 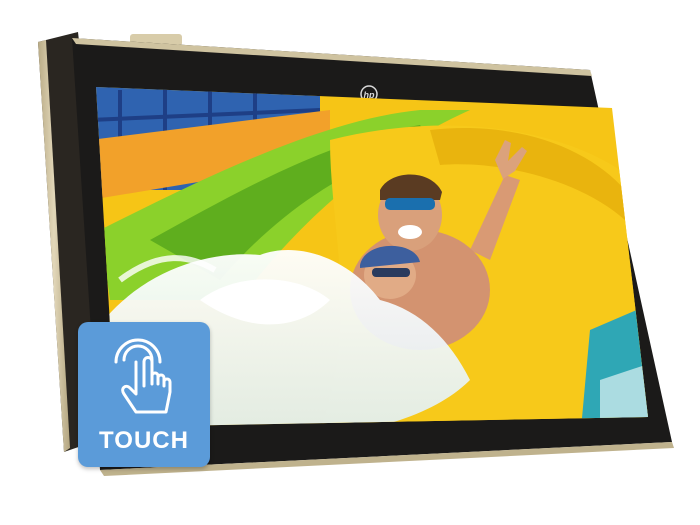 I want to click on touch-badge: TOUCH, so click(x=144, y=394).